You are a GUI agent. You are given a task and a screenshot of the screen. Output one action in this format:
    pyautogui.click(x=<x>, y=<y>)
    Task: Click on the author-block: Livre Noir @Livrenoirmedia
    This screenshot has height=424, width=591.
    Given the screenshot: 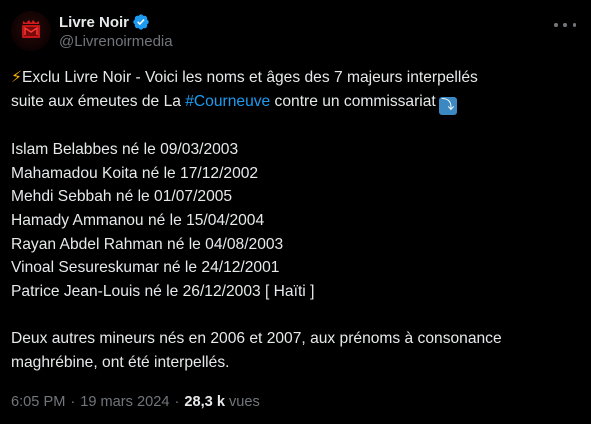 What is the action you would take?
    pyautogui.click(x=116, y=32)
    